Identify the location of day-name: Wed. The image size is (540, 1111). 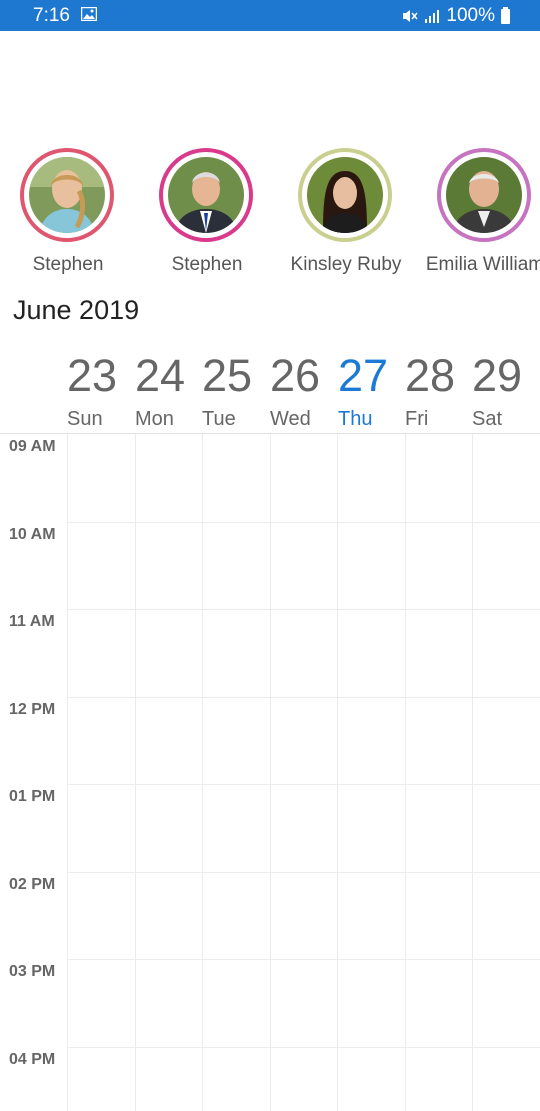
(290, 419).